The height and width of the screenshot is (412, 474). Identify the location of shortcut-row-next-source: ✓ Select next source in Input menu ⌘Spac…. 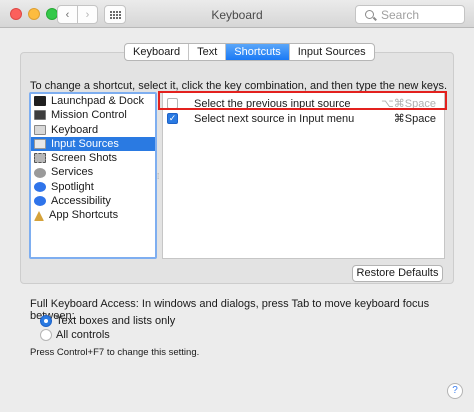
(303, 118).